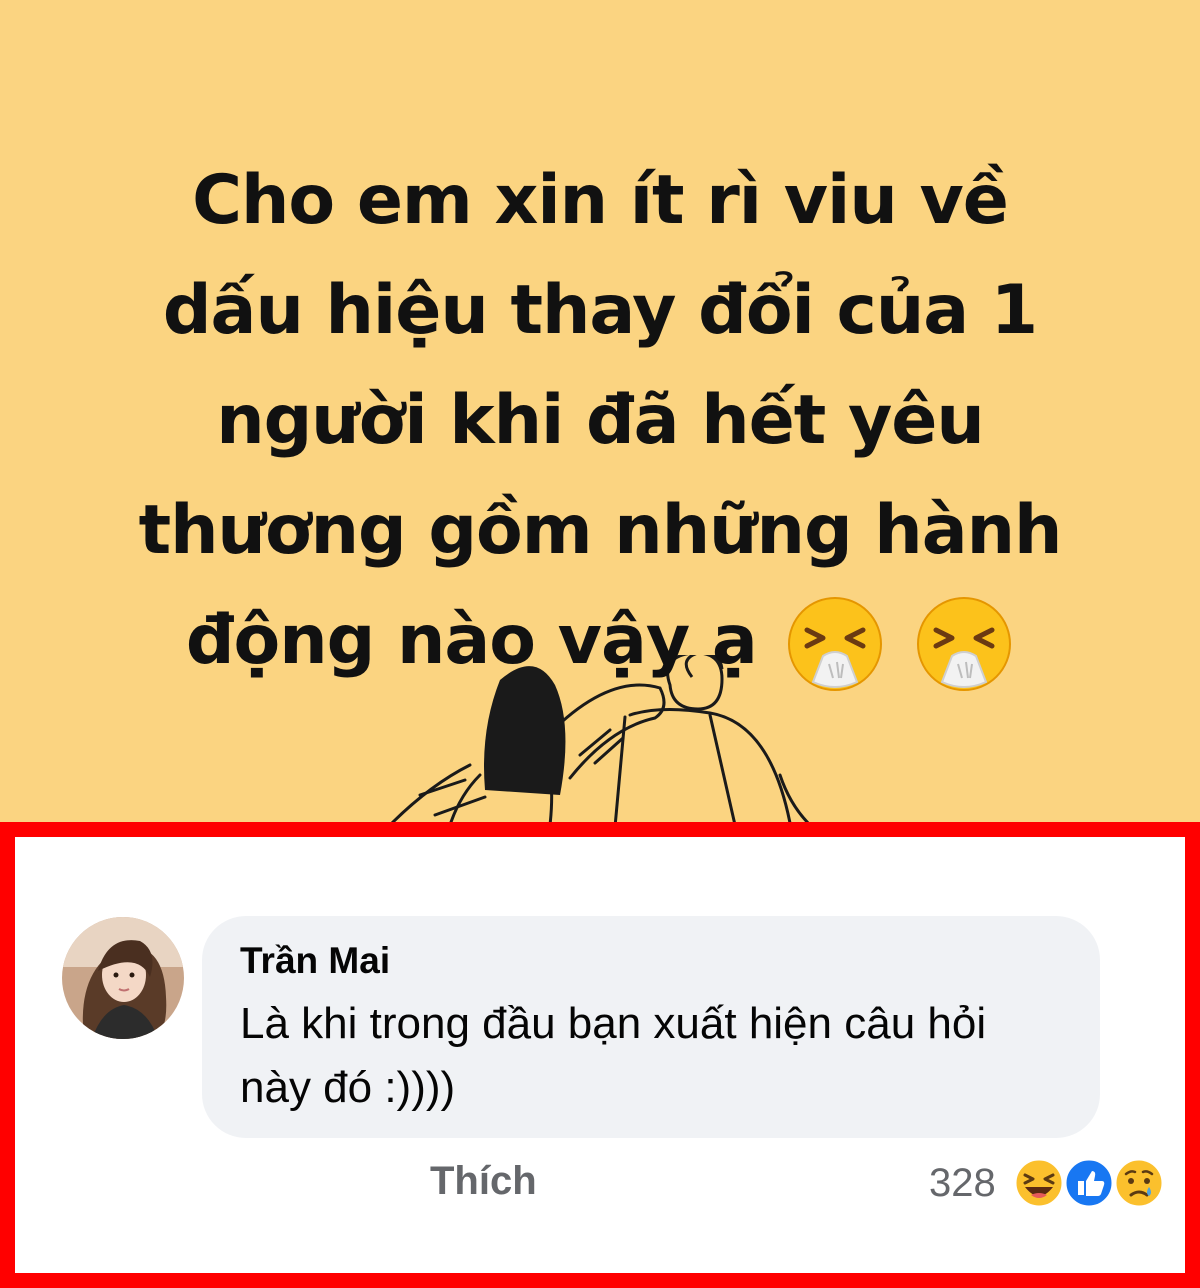  I want to click on haha-icon, so click(1039, 1183).